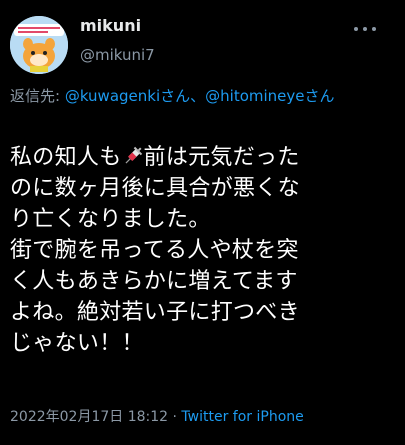 The image size is (405, 445). Describe the element at coordinates (77, 343) in the screenshot. I see `body-line-7: じゃない！！` at that location.